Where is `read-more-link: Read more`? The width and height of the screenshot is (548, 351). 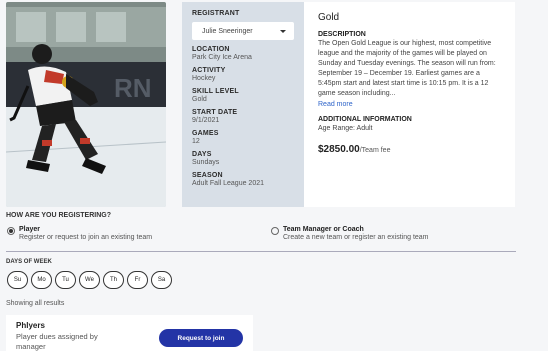
read-more-link: Read more is located at coordinates (409, 104).